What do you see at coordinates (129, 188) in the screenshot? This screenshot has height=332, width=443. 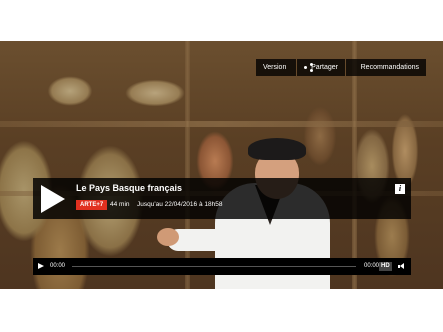 I see `video-title: Le Pays Basque français` at bounding box center [129, 188].